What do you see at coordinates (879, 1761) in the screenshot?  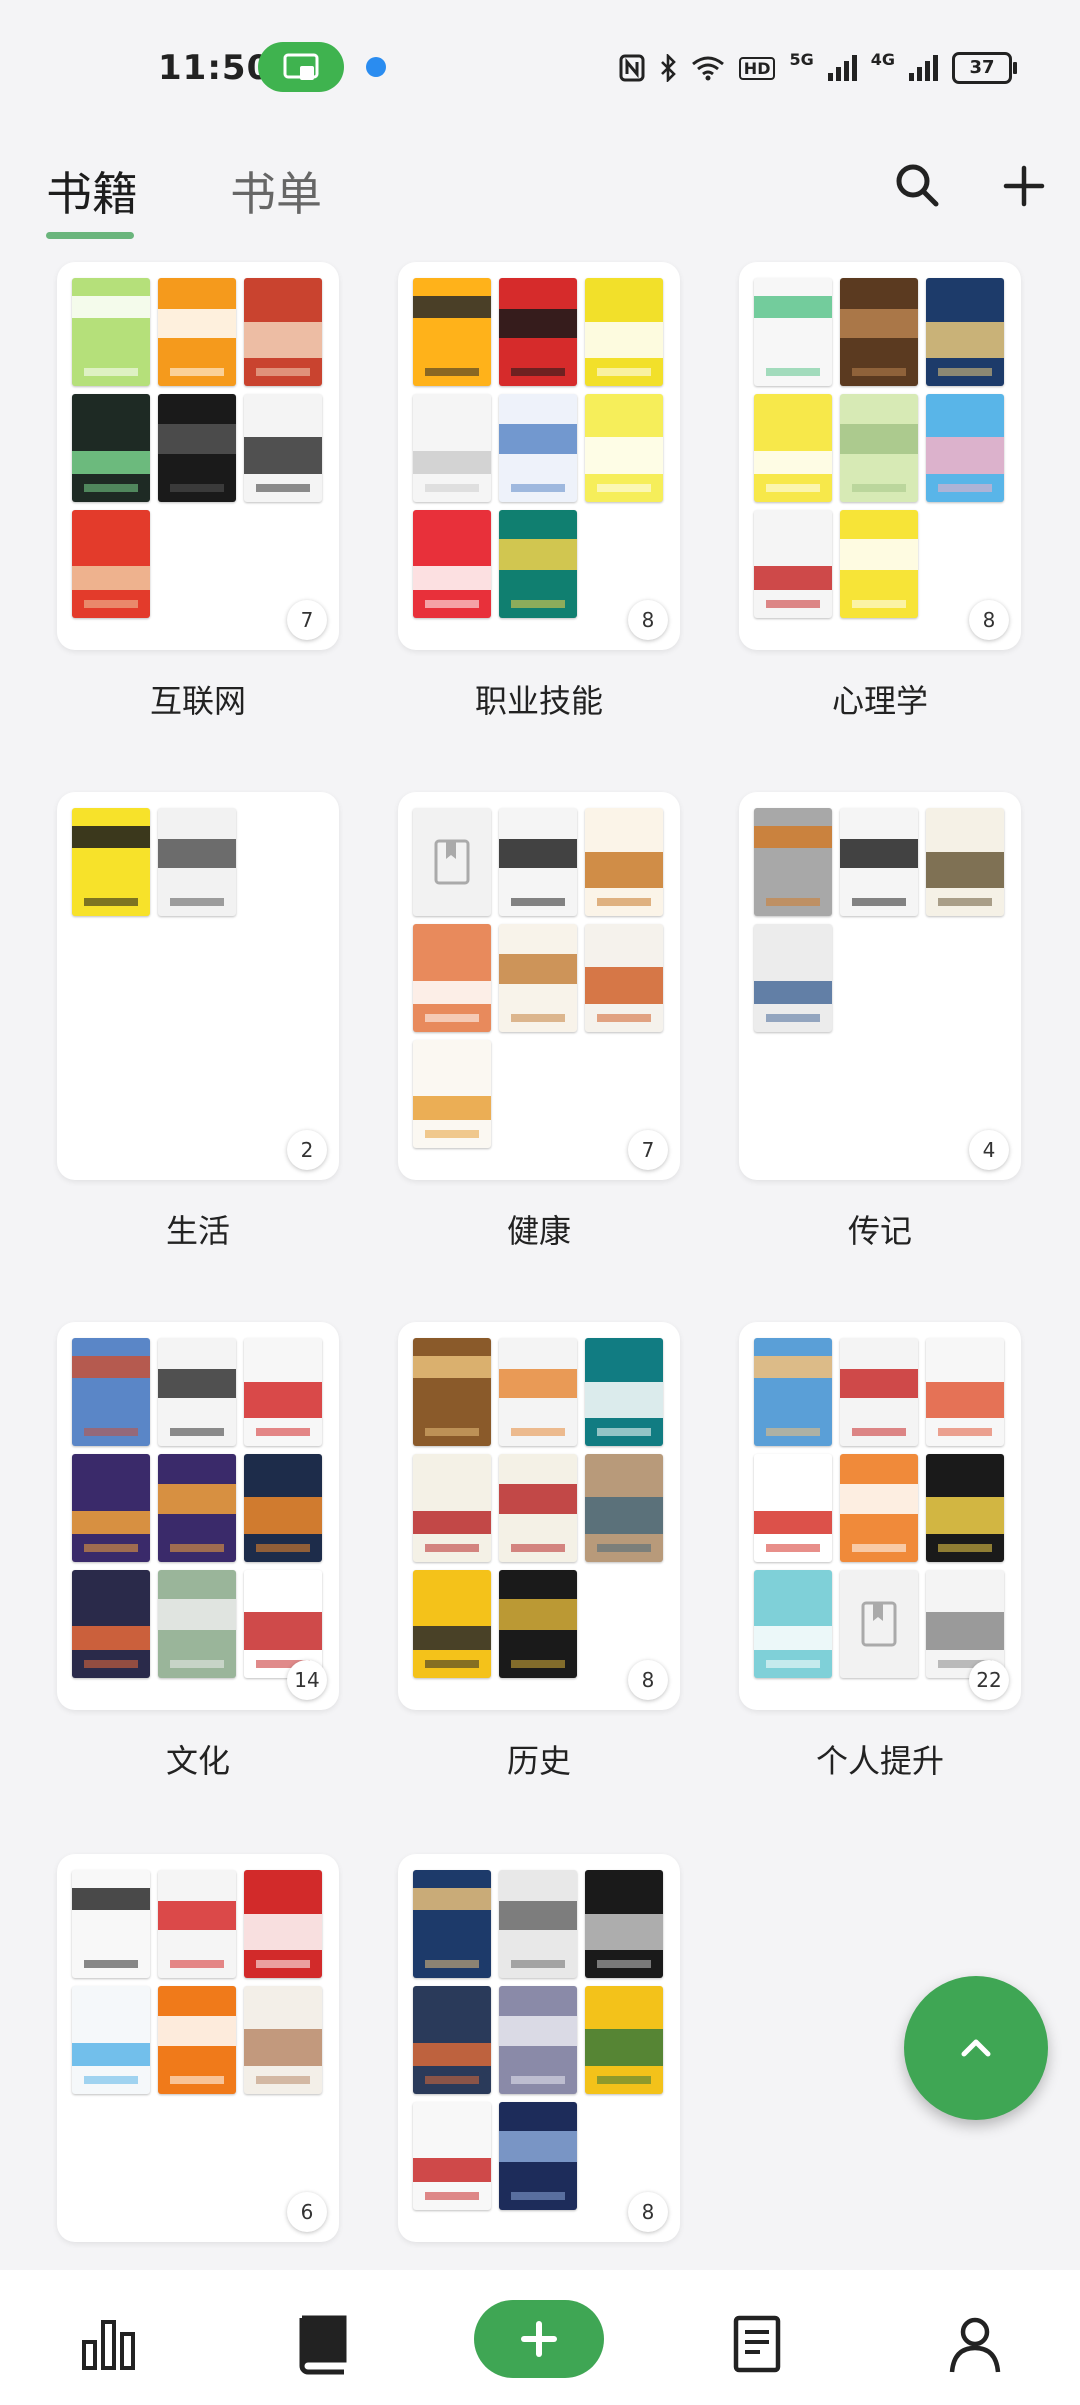 I see `shelf-name: 个人提升` at bounding box center [879, 1761].